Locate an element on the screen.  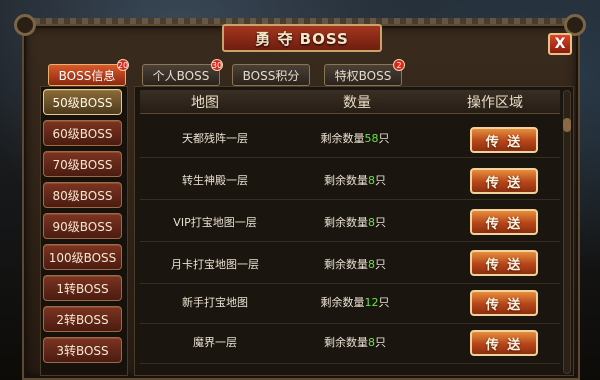
tab-boss-info: BOSS信息 20 is located at coordinates (88, 72).